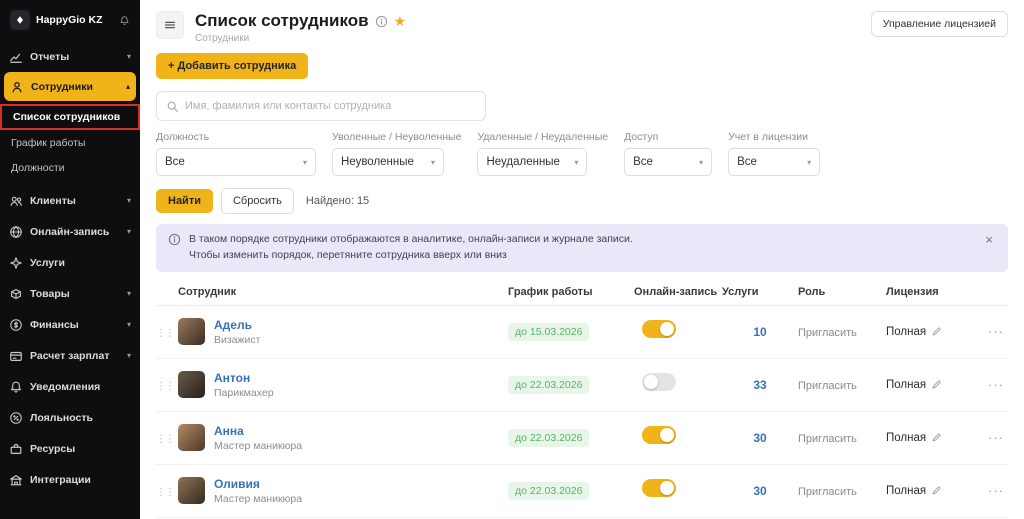  Describe the element at coordinates (244, 378) in the screenshot. I see `employee-name-link: Антон` at that location.